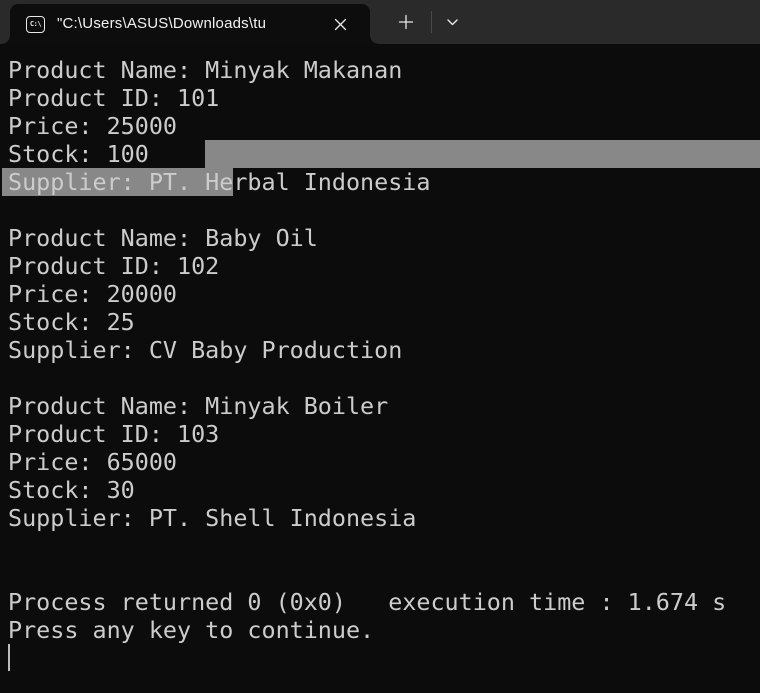  Describe the element at coordinates (92, 294) in the screenshot. I see `terminal-line: Price: 20000` at that location.